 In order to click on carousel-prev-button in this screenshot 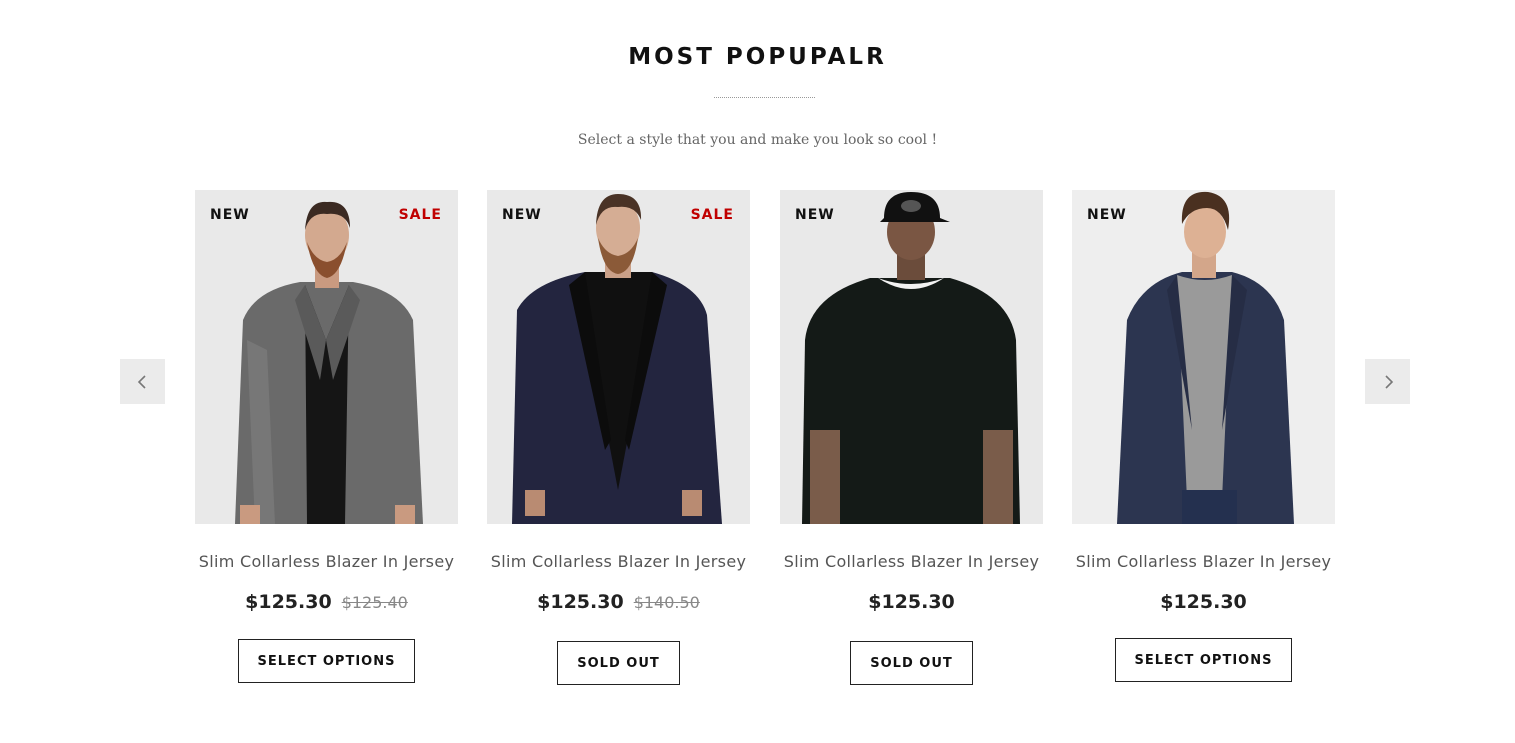, I will do `click(142, 381)`.